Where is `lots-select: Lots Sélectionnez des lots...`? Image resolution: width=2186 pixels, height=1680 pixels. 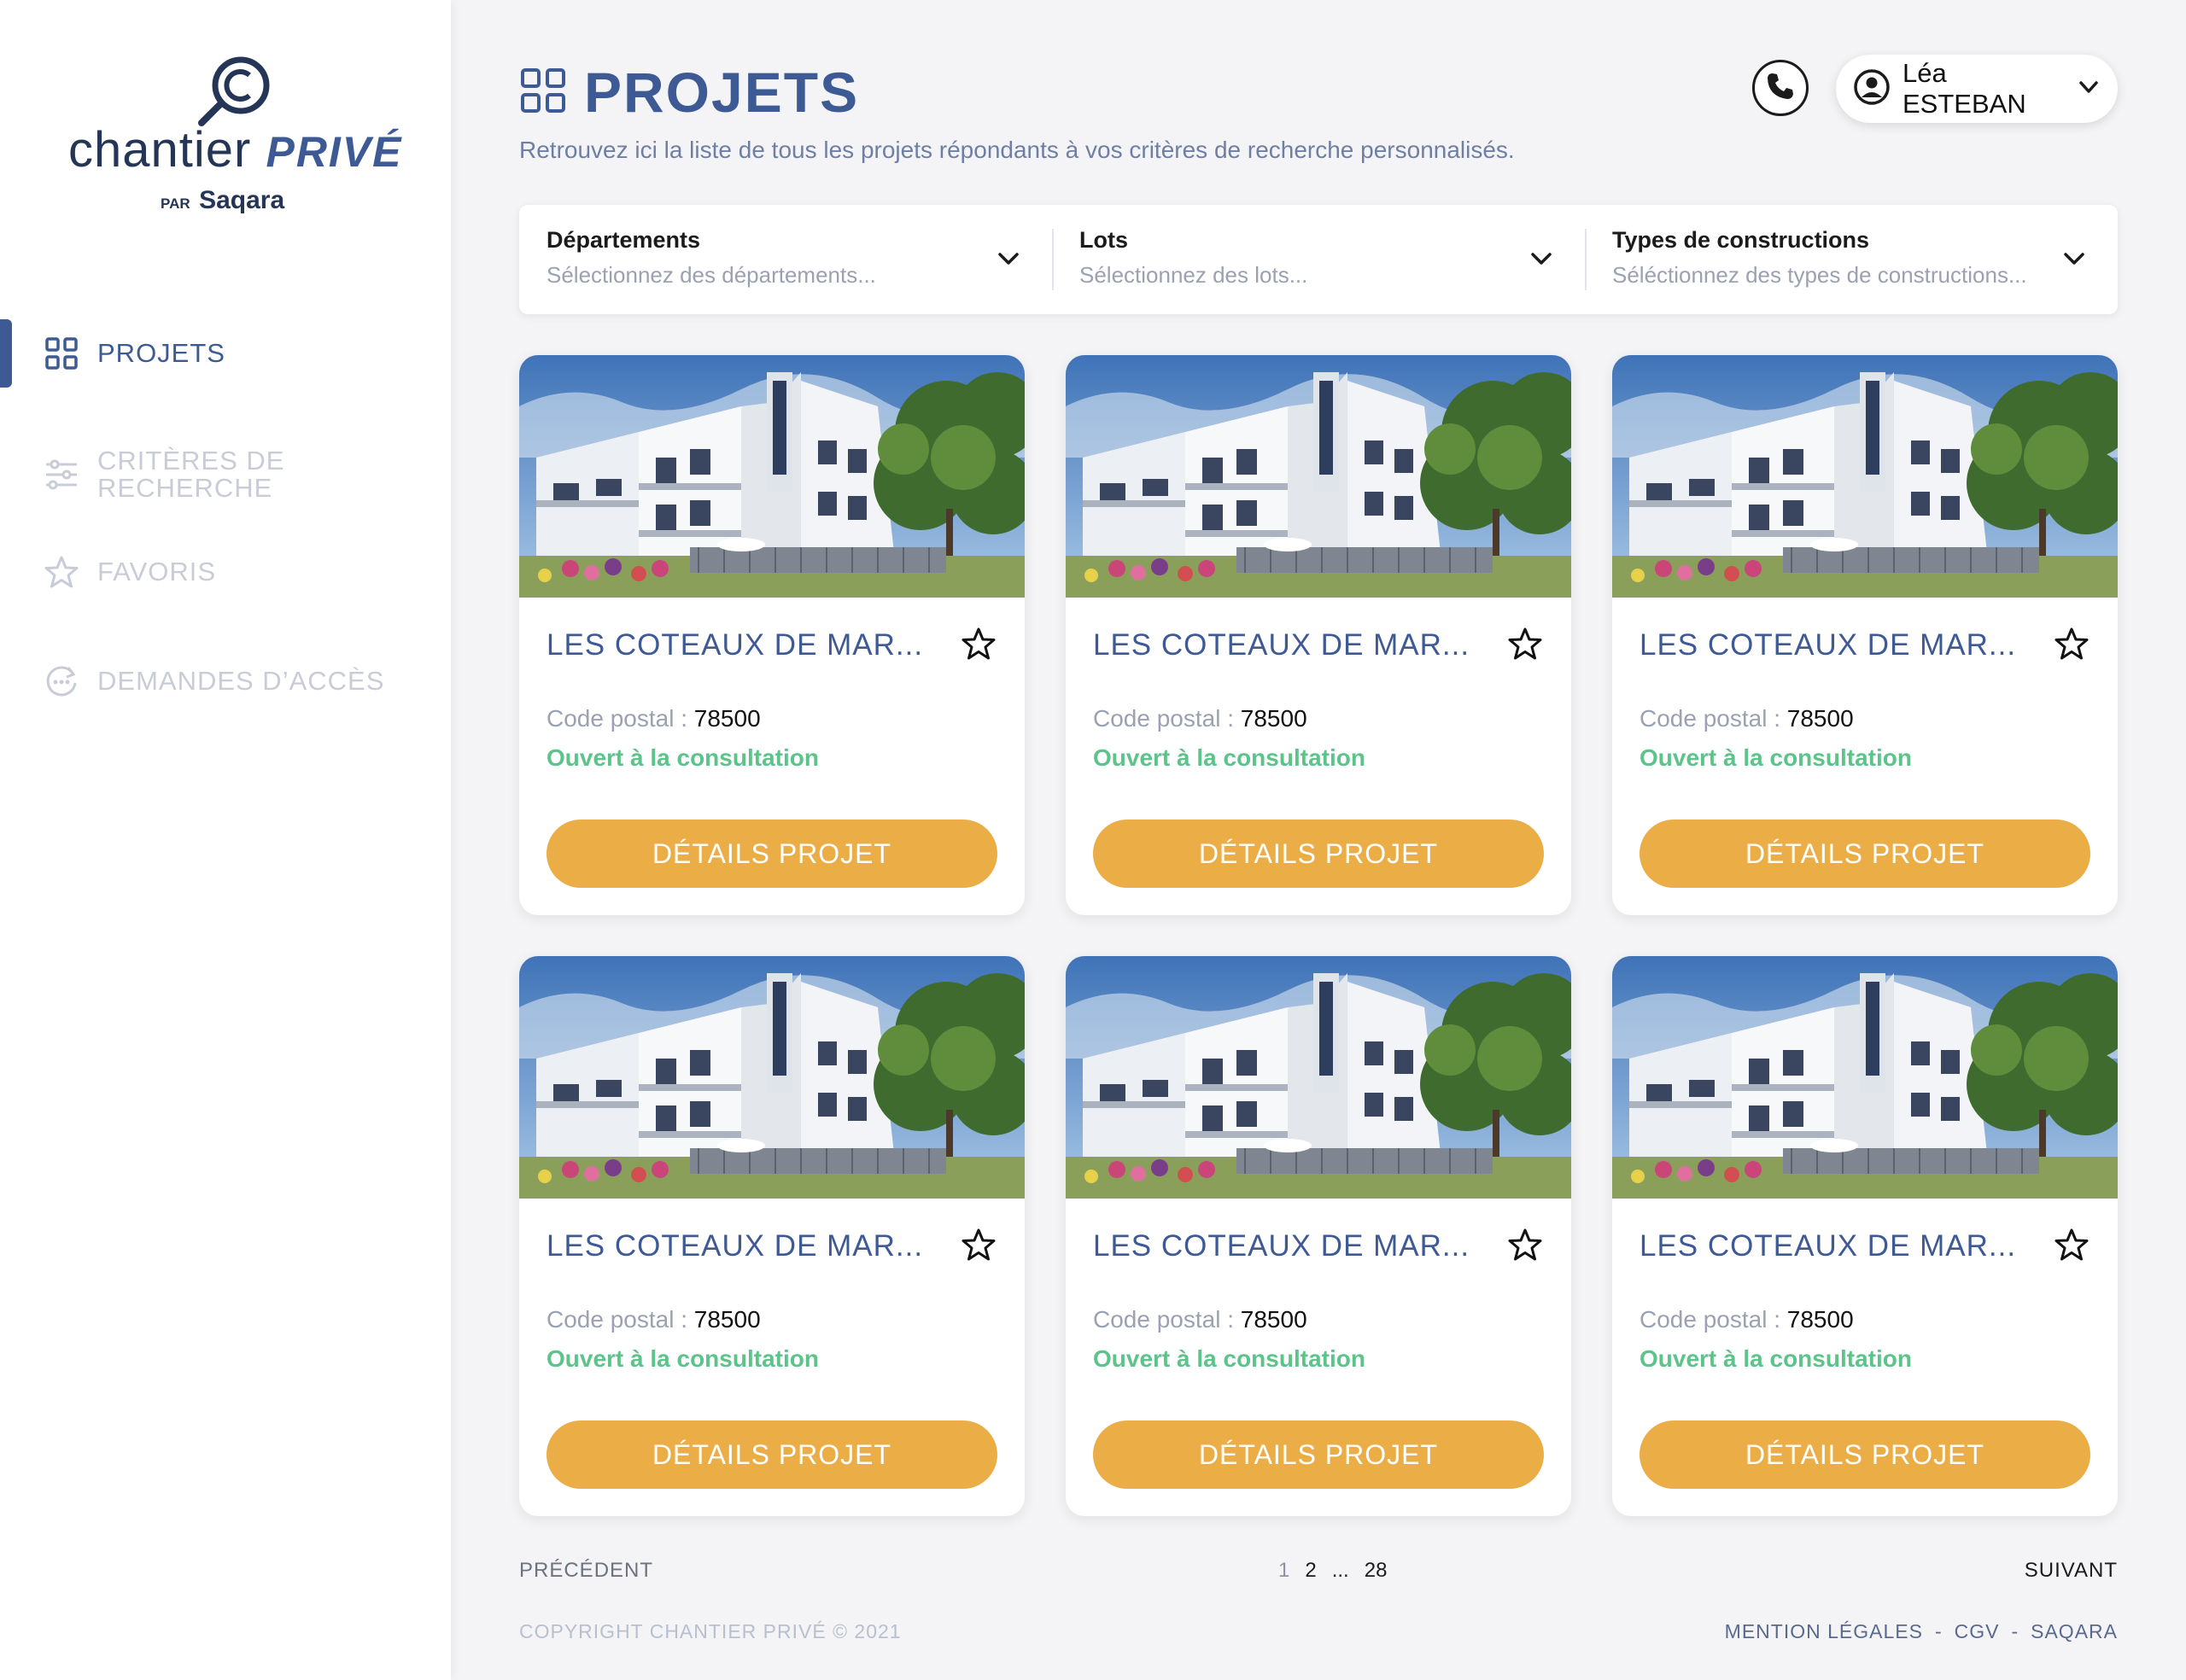 lots-select: Lots Sélectionnez des lots... is located at coordinates (1318, 259).